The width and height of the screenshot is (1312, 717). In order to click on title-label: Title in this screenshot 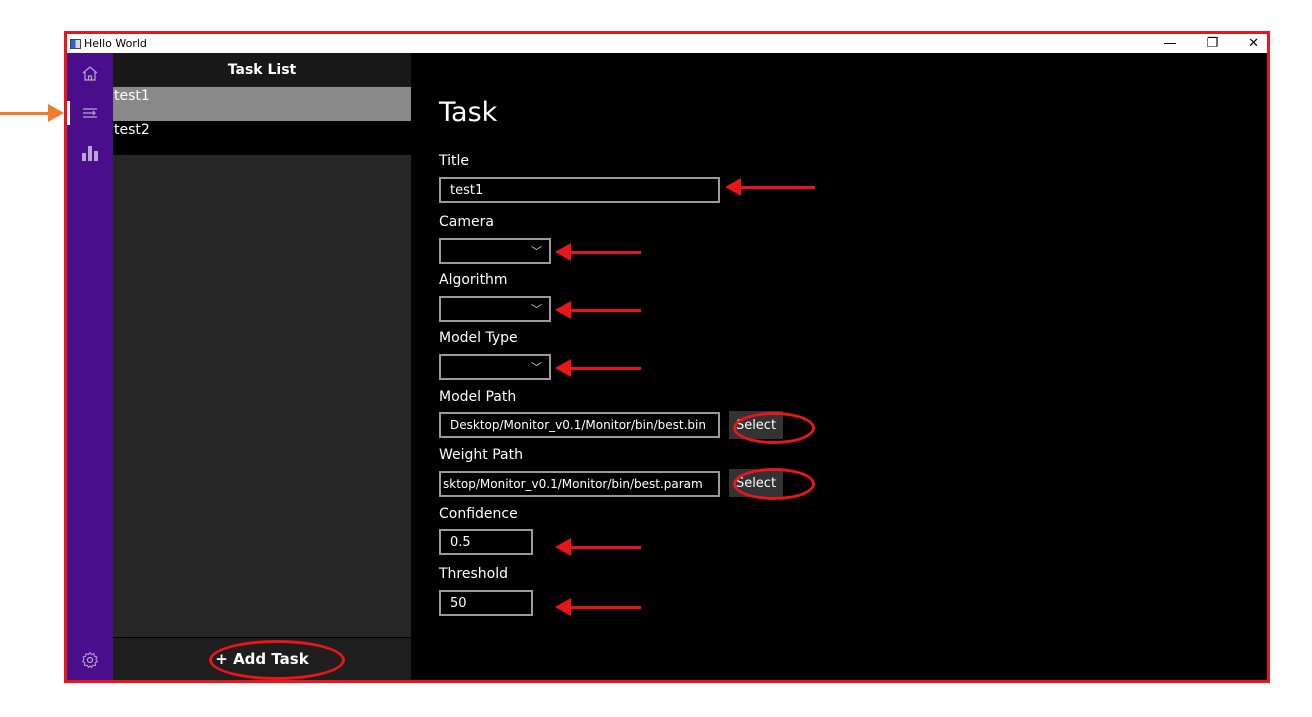, I will do `click(454, 161)`.